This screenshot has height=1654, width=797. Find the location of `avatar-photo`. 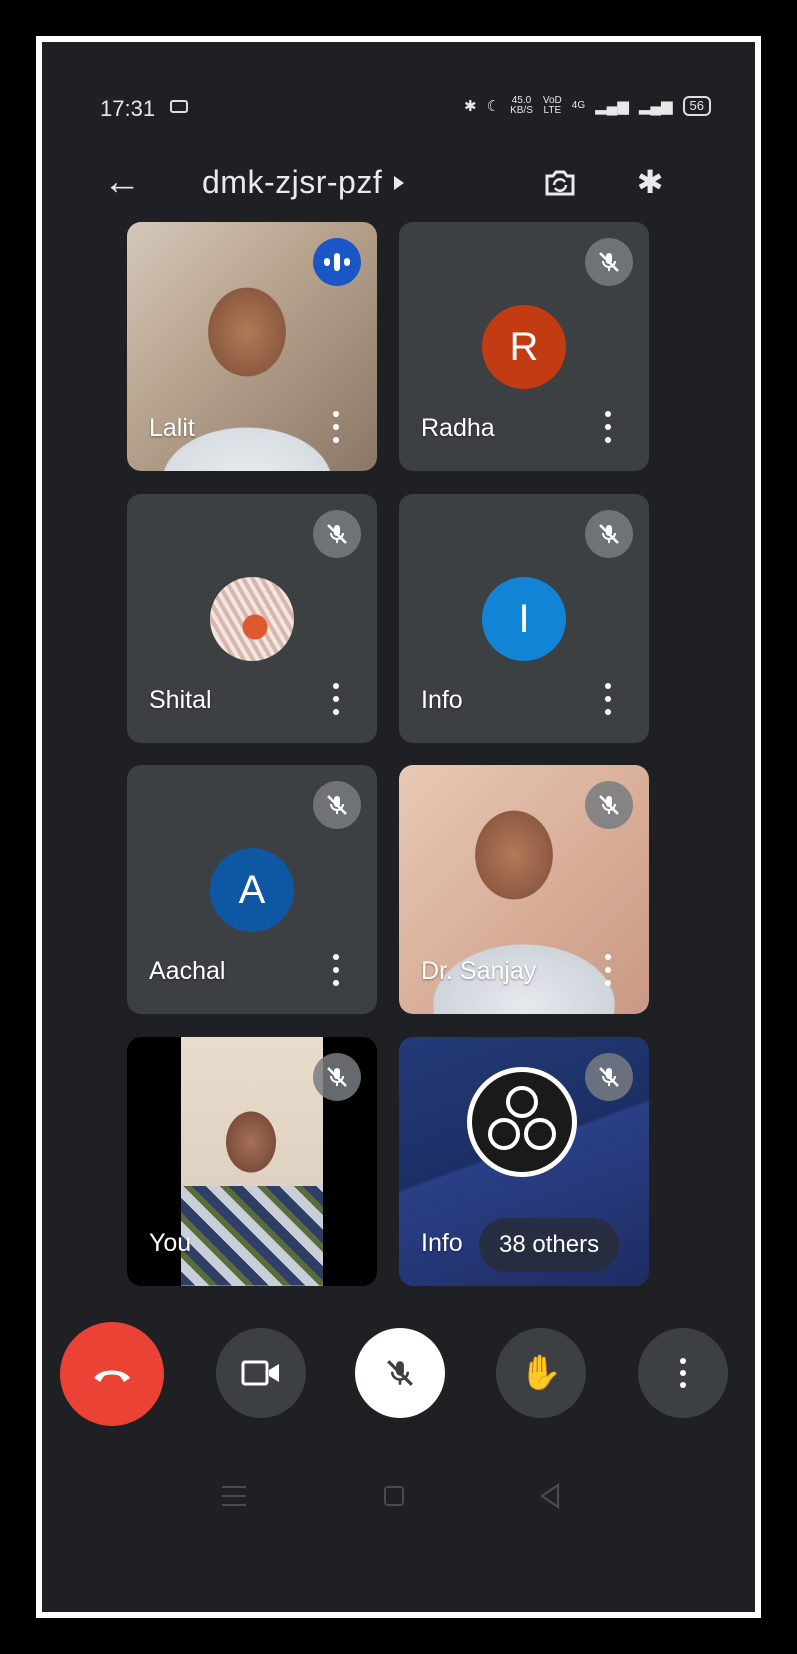

avatar-photo is located at coordinates (252, 619).